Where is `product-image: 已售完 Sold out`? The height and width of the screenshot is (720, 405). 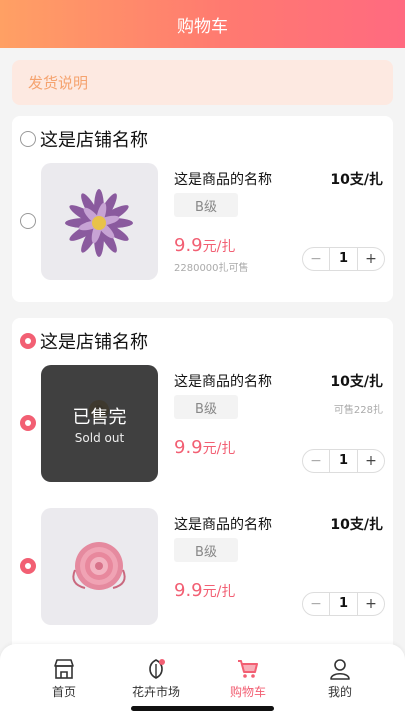 product-image: 已售完 Sold out is located at coordinates (99, 423).